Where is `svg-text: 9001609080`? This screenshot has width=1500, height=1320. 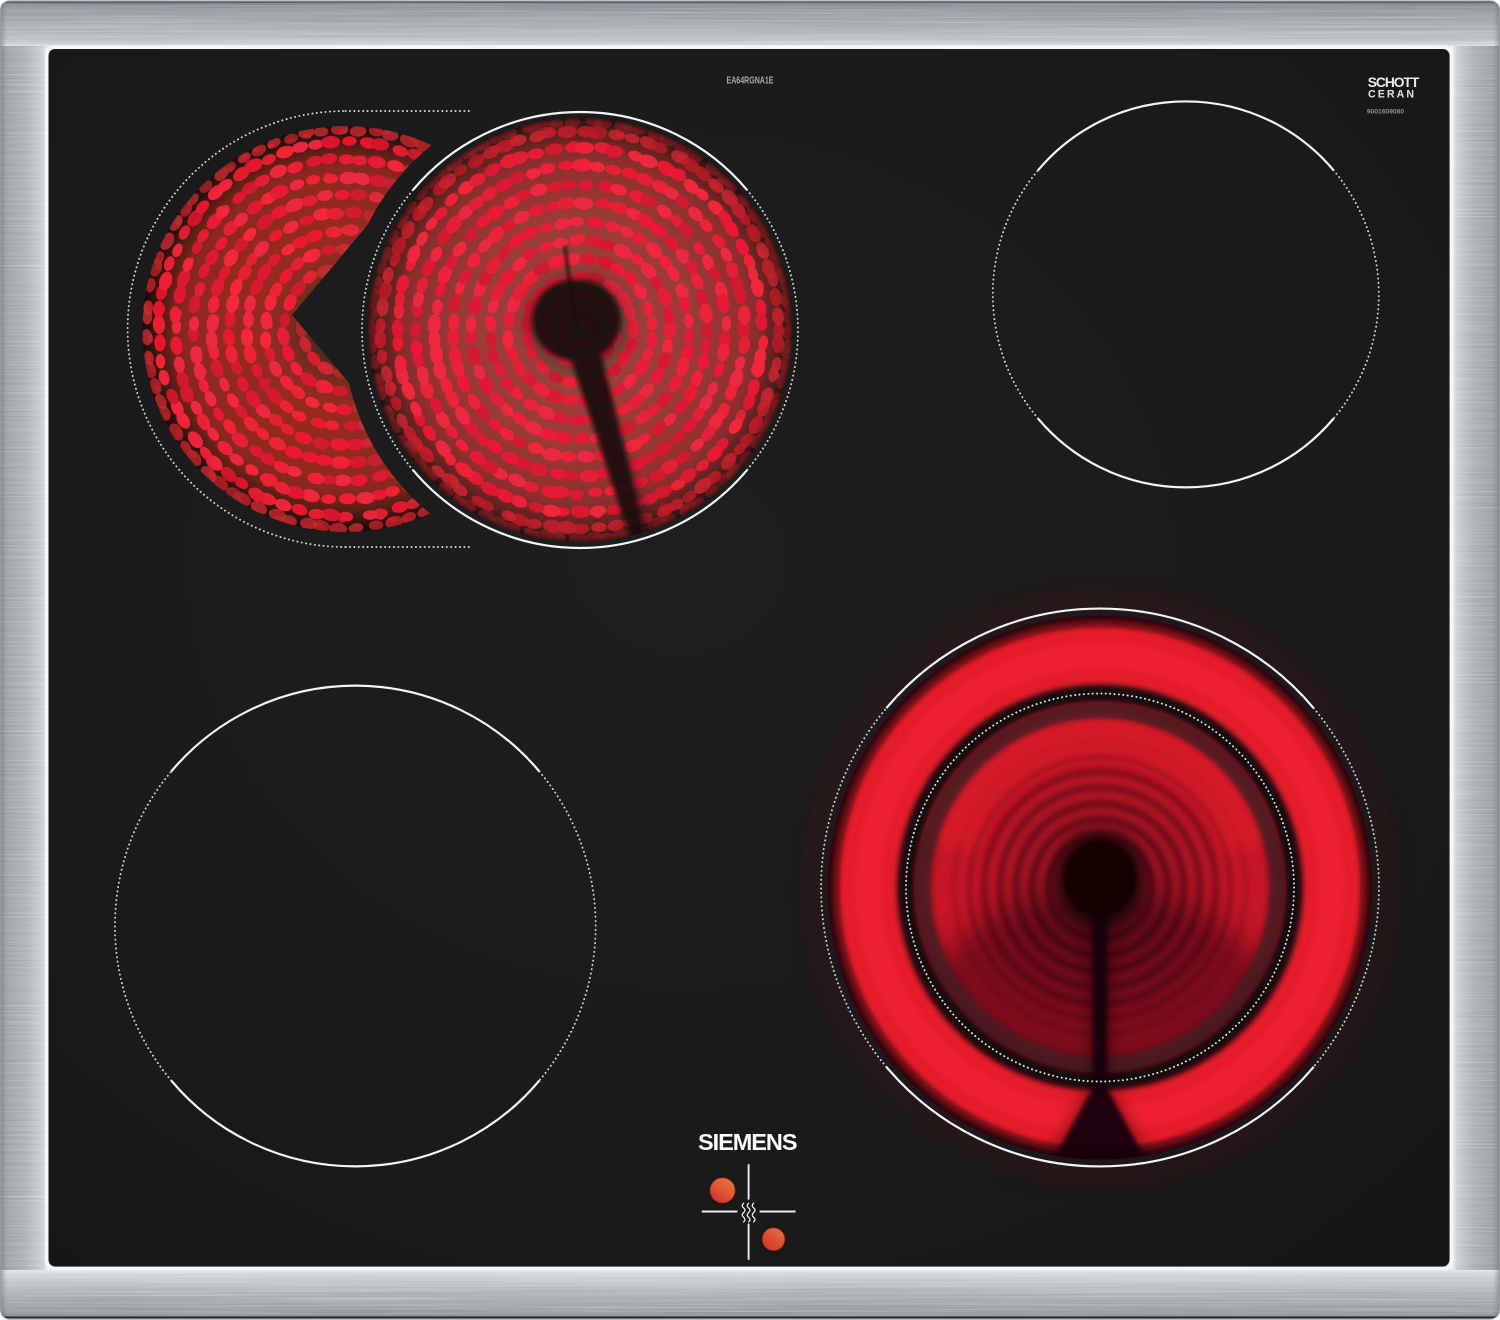
svg-text: 9001609080 is located at coordinates (1385, 112).